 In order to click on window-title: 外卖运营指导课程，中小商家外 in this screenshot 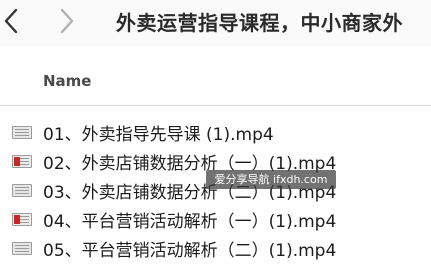, I will do `click(259, 23)`.